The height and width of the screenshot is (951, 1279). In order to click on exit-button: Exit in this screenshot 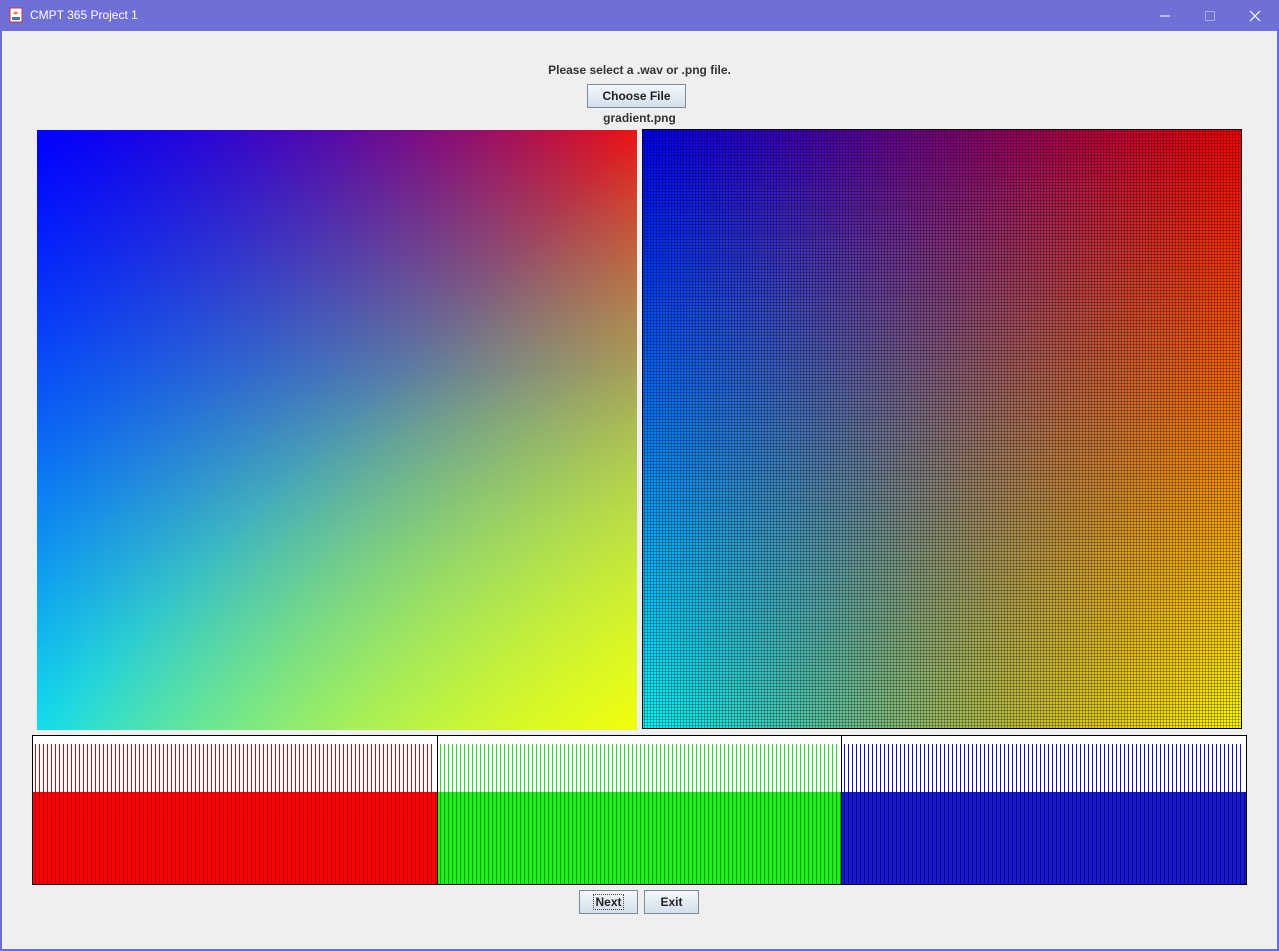, I will do `click(671, 902)`.